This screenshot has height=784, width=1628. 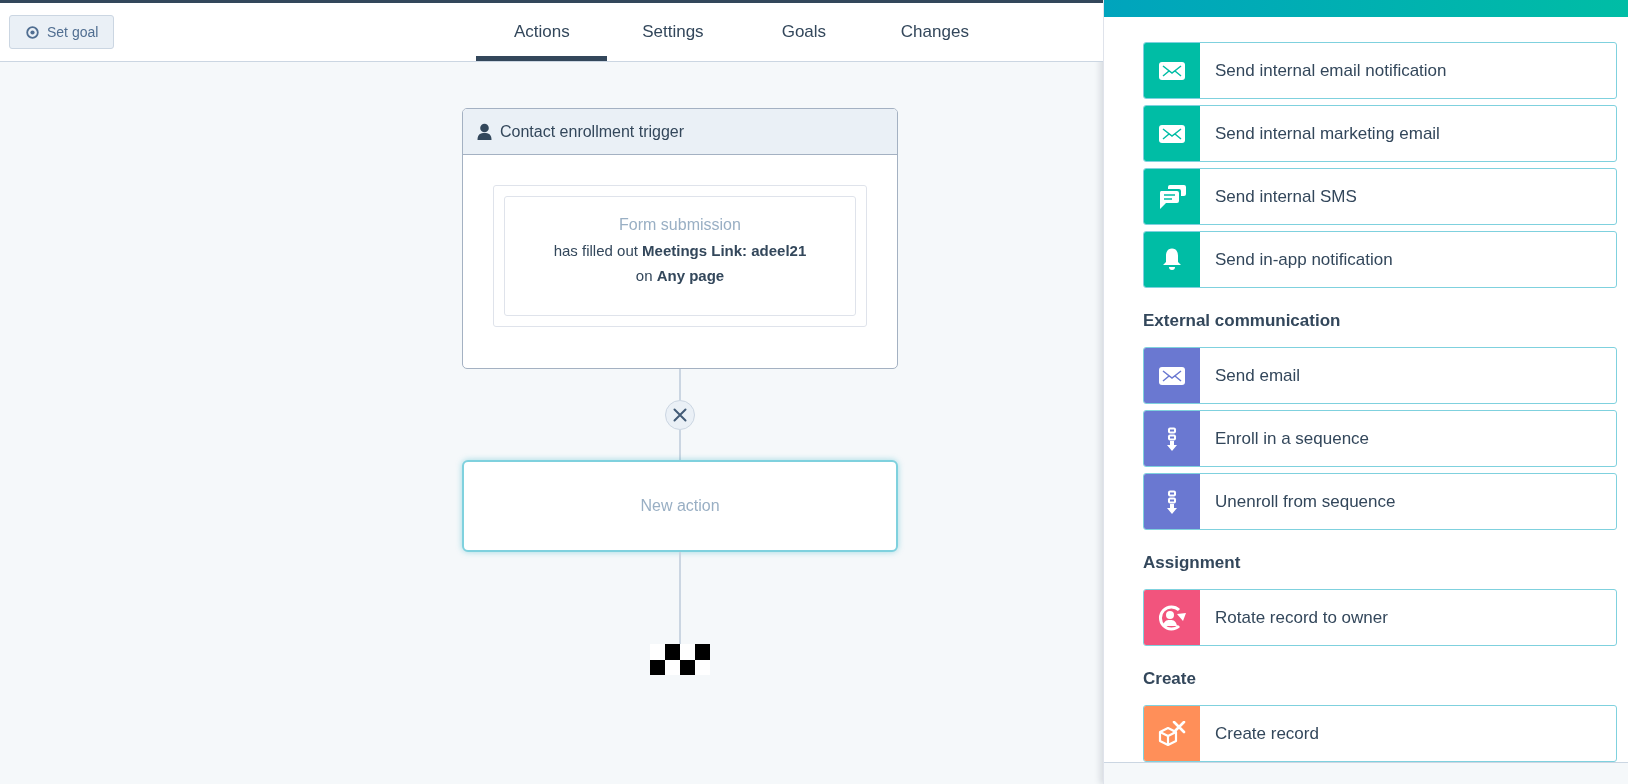 I want to click on box-icon, so click(x=1172, y=733).